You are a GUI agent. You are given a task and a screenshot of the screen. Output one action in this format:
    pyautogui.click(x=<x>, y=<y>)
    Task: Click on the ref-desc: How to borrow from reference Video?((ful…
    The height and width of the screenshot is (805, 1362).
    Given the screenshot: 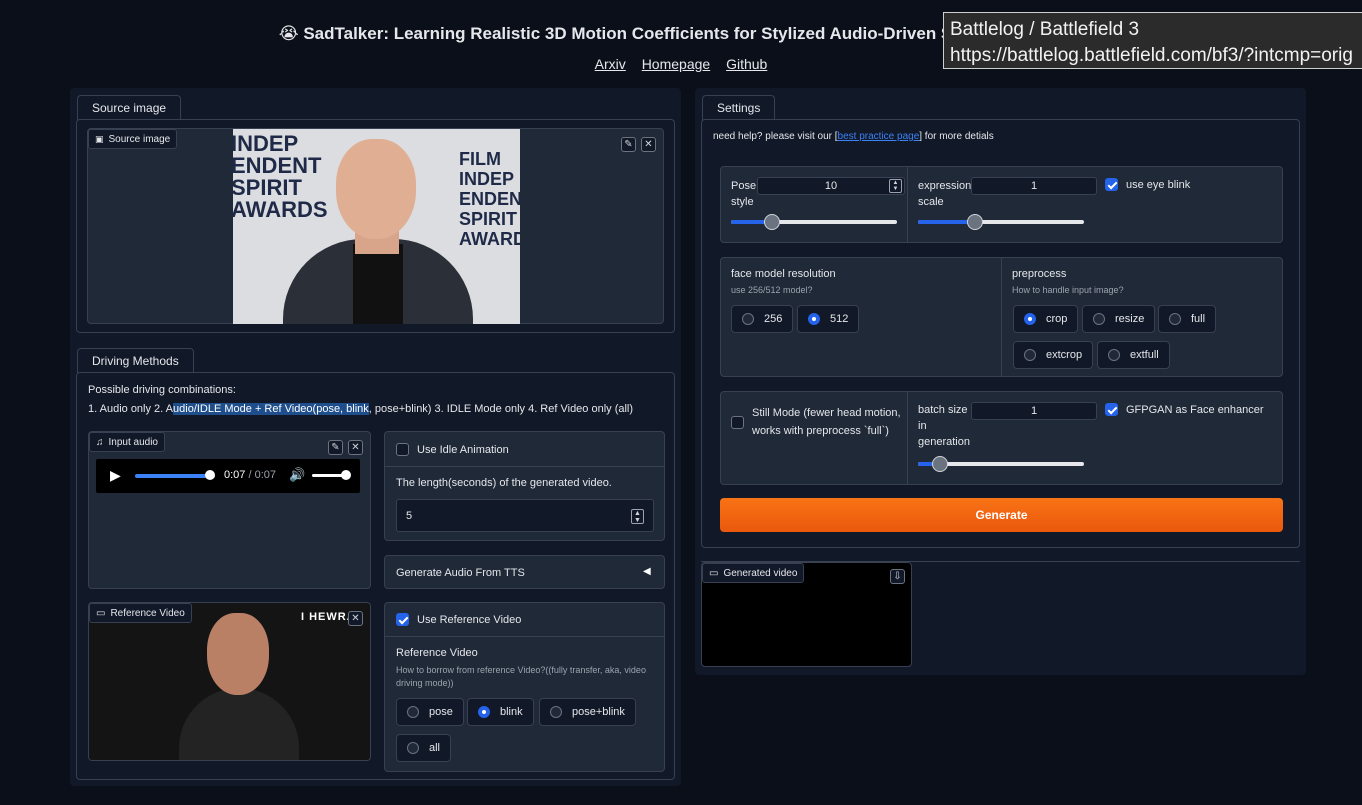 What is the action you would take?
    pyautogui.click(x=521, y=676)
    